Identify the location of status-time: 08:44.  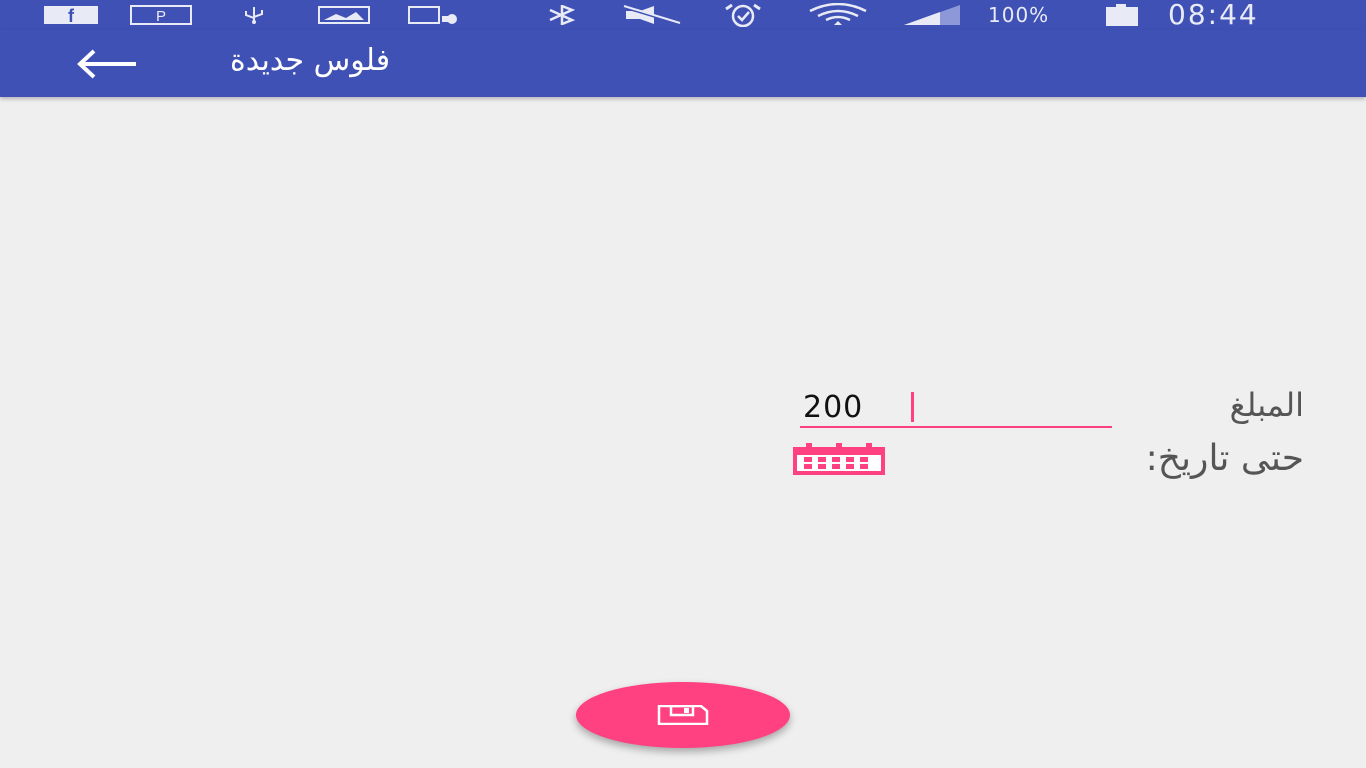
(1213, 15).